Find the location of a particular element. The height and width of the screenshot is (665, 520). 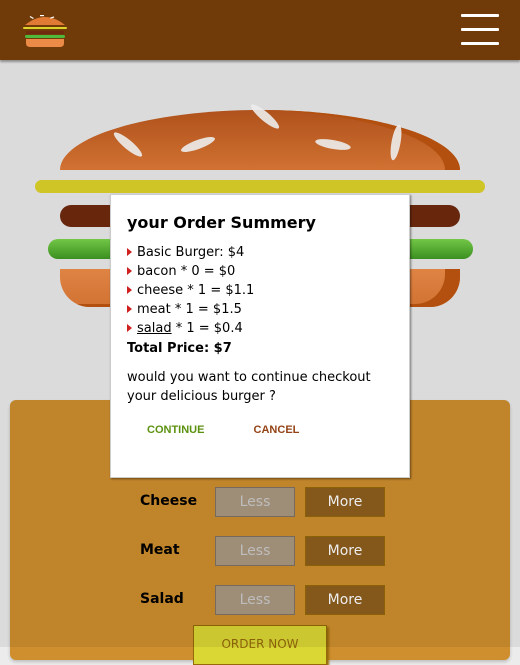

modal-title: your Order Summery is located at coordinates (221, 222).